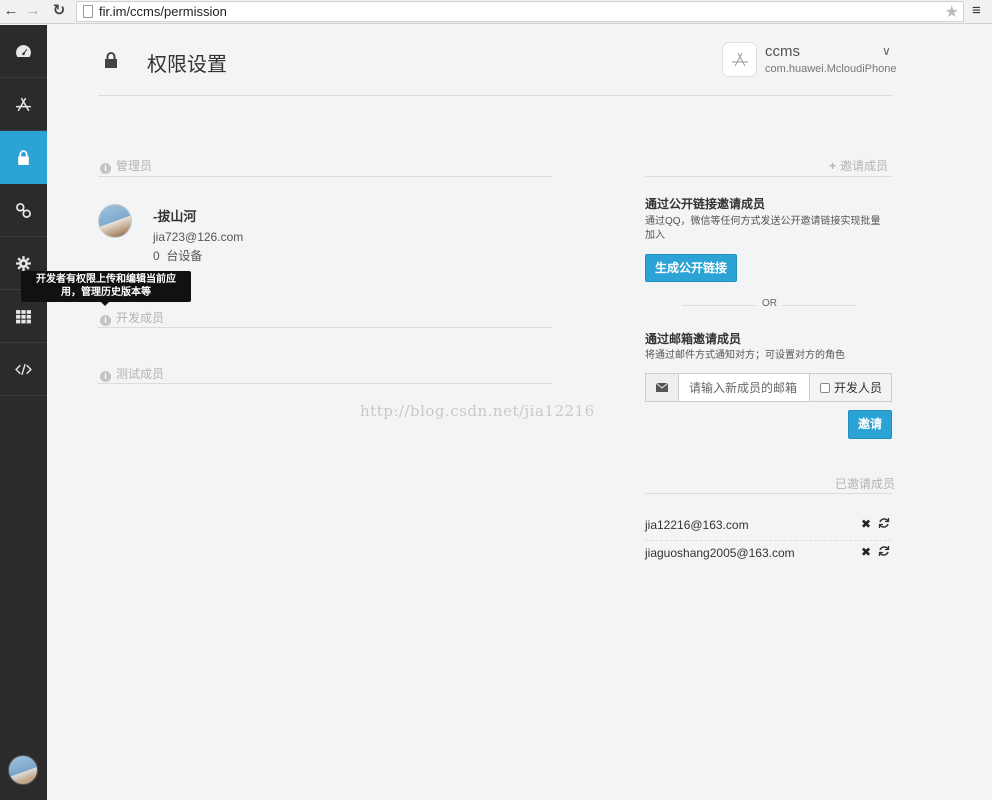 This screenshot has width=992, height=800. I want to click on app-bundle-id: com.huawei.McloudiPhone, so click(831, 69).